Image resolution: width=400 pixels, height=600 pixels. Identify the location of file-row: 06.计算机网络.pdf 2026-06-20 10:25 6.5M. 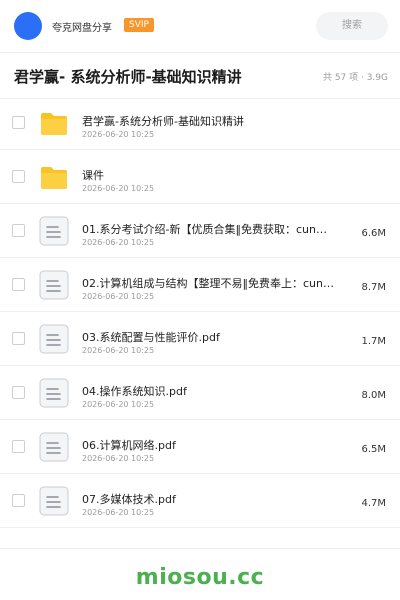
(200, 447).